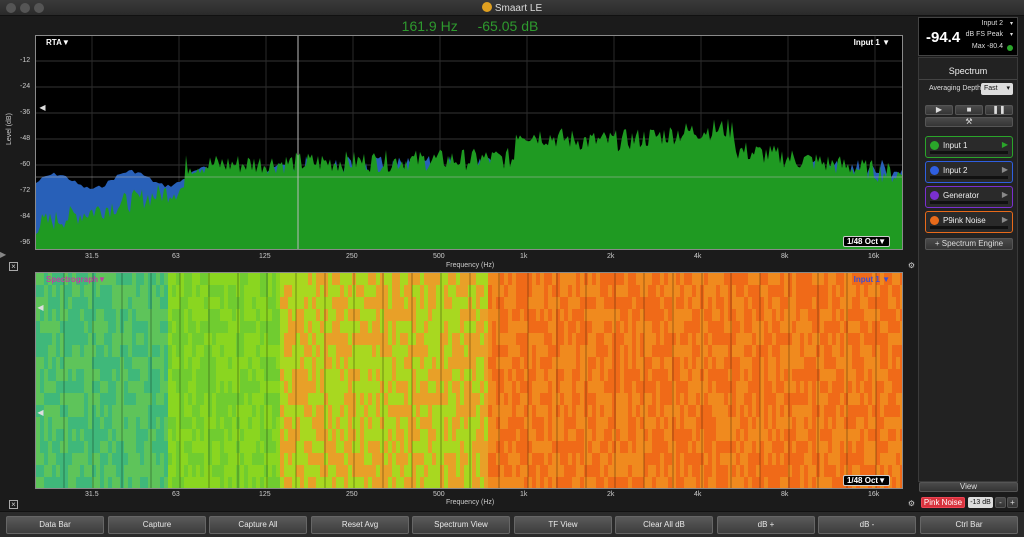 Image resolution: width=1024 pixels, height=537 pixels. What do you see at coordinates (872, 42) in the screenshot?
I see `rta-input-label: Input 1 ▼` at bounding box center [872, 42].